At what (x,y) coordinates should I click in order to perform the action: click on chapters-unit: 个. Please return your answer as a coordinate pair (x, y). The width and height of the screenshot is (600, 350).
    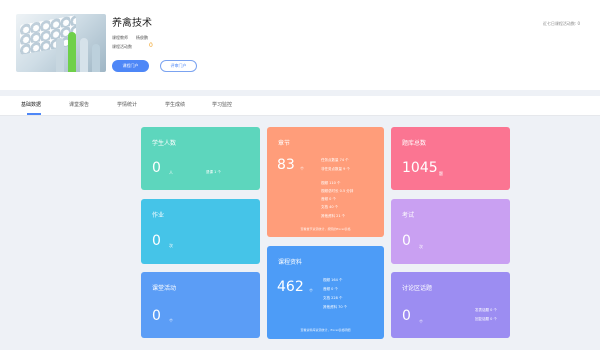
    Looking at the image, I should click on (302, 168).